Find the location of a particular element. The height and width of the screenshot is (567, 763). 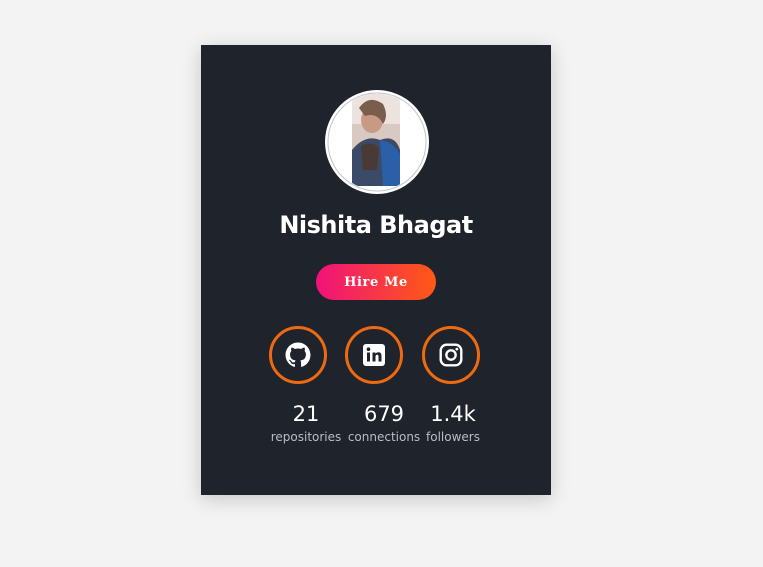

github-link is located at coordinates (298, 355).